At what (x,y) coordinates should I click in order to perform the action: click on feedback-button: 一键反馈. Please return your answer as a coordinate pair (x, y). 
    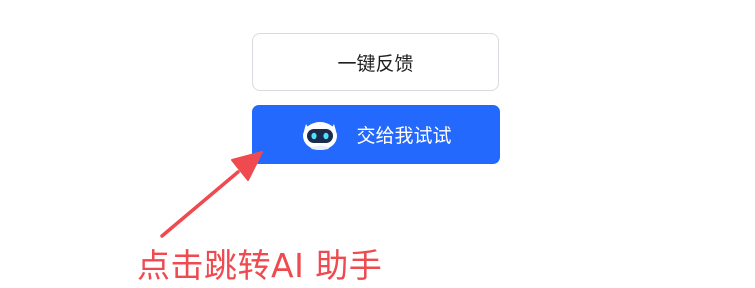
    Looking at the image, I should click on (375, 62).